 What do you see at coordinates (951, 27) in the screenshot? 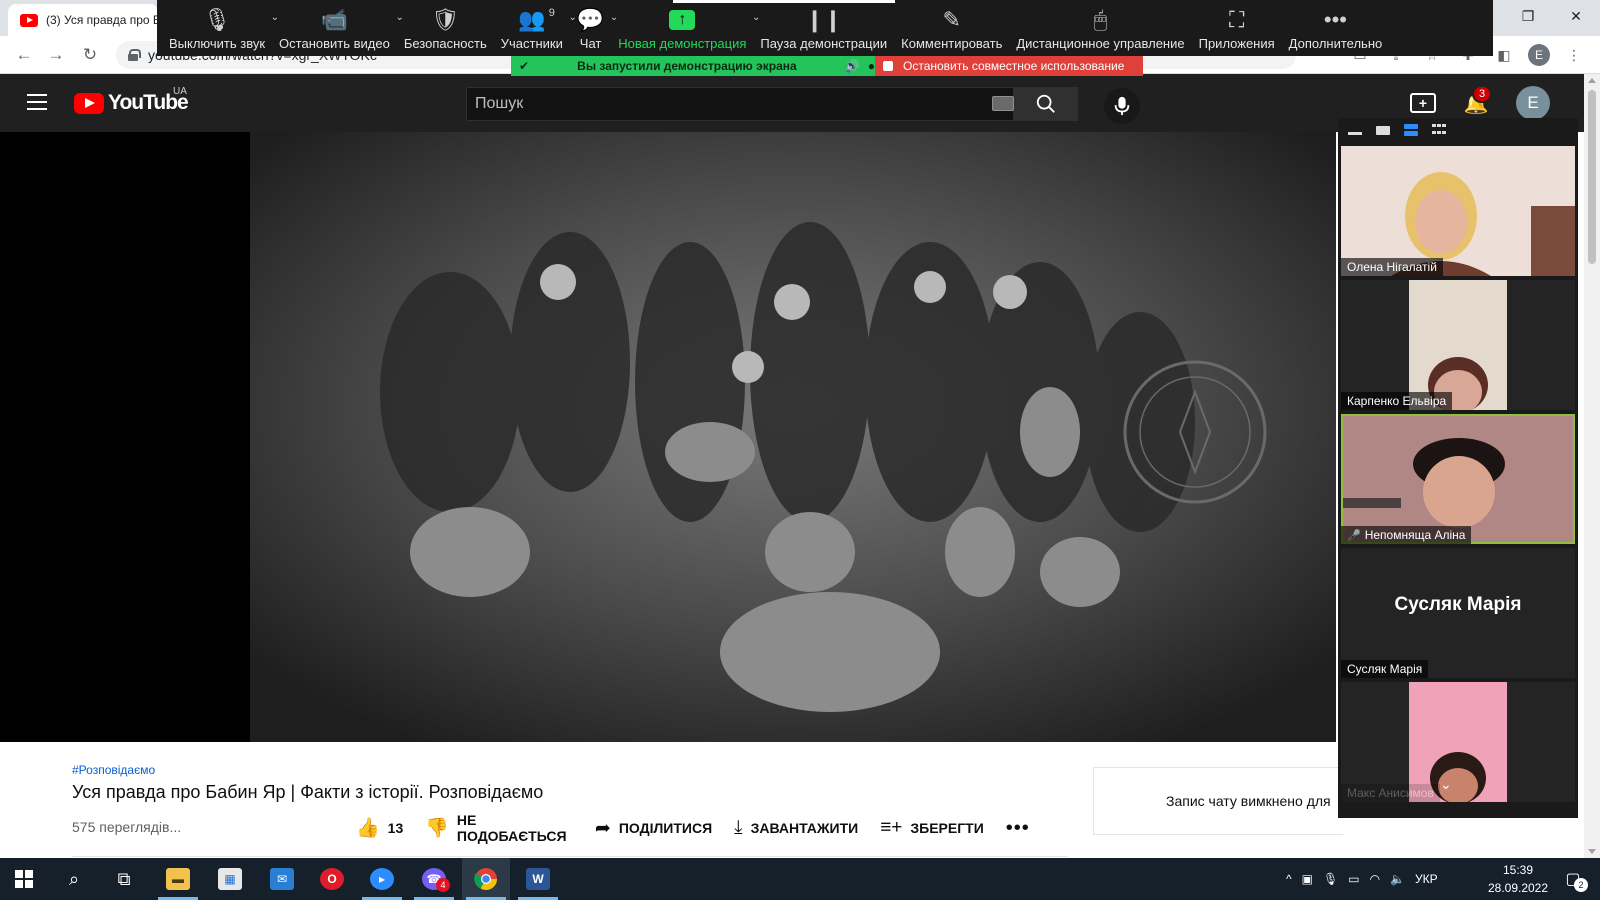
I see `zoom-toolbar-pencil-button: ✎ Комментировать` at bounding box center [951, 27].